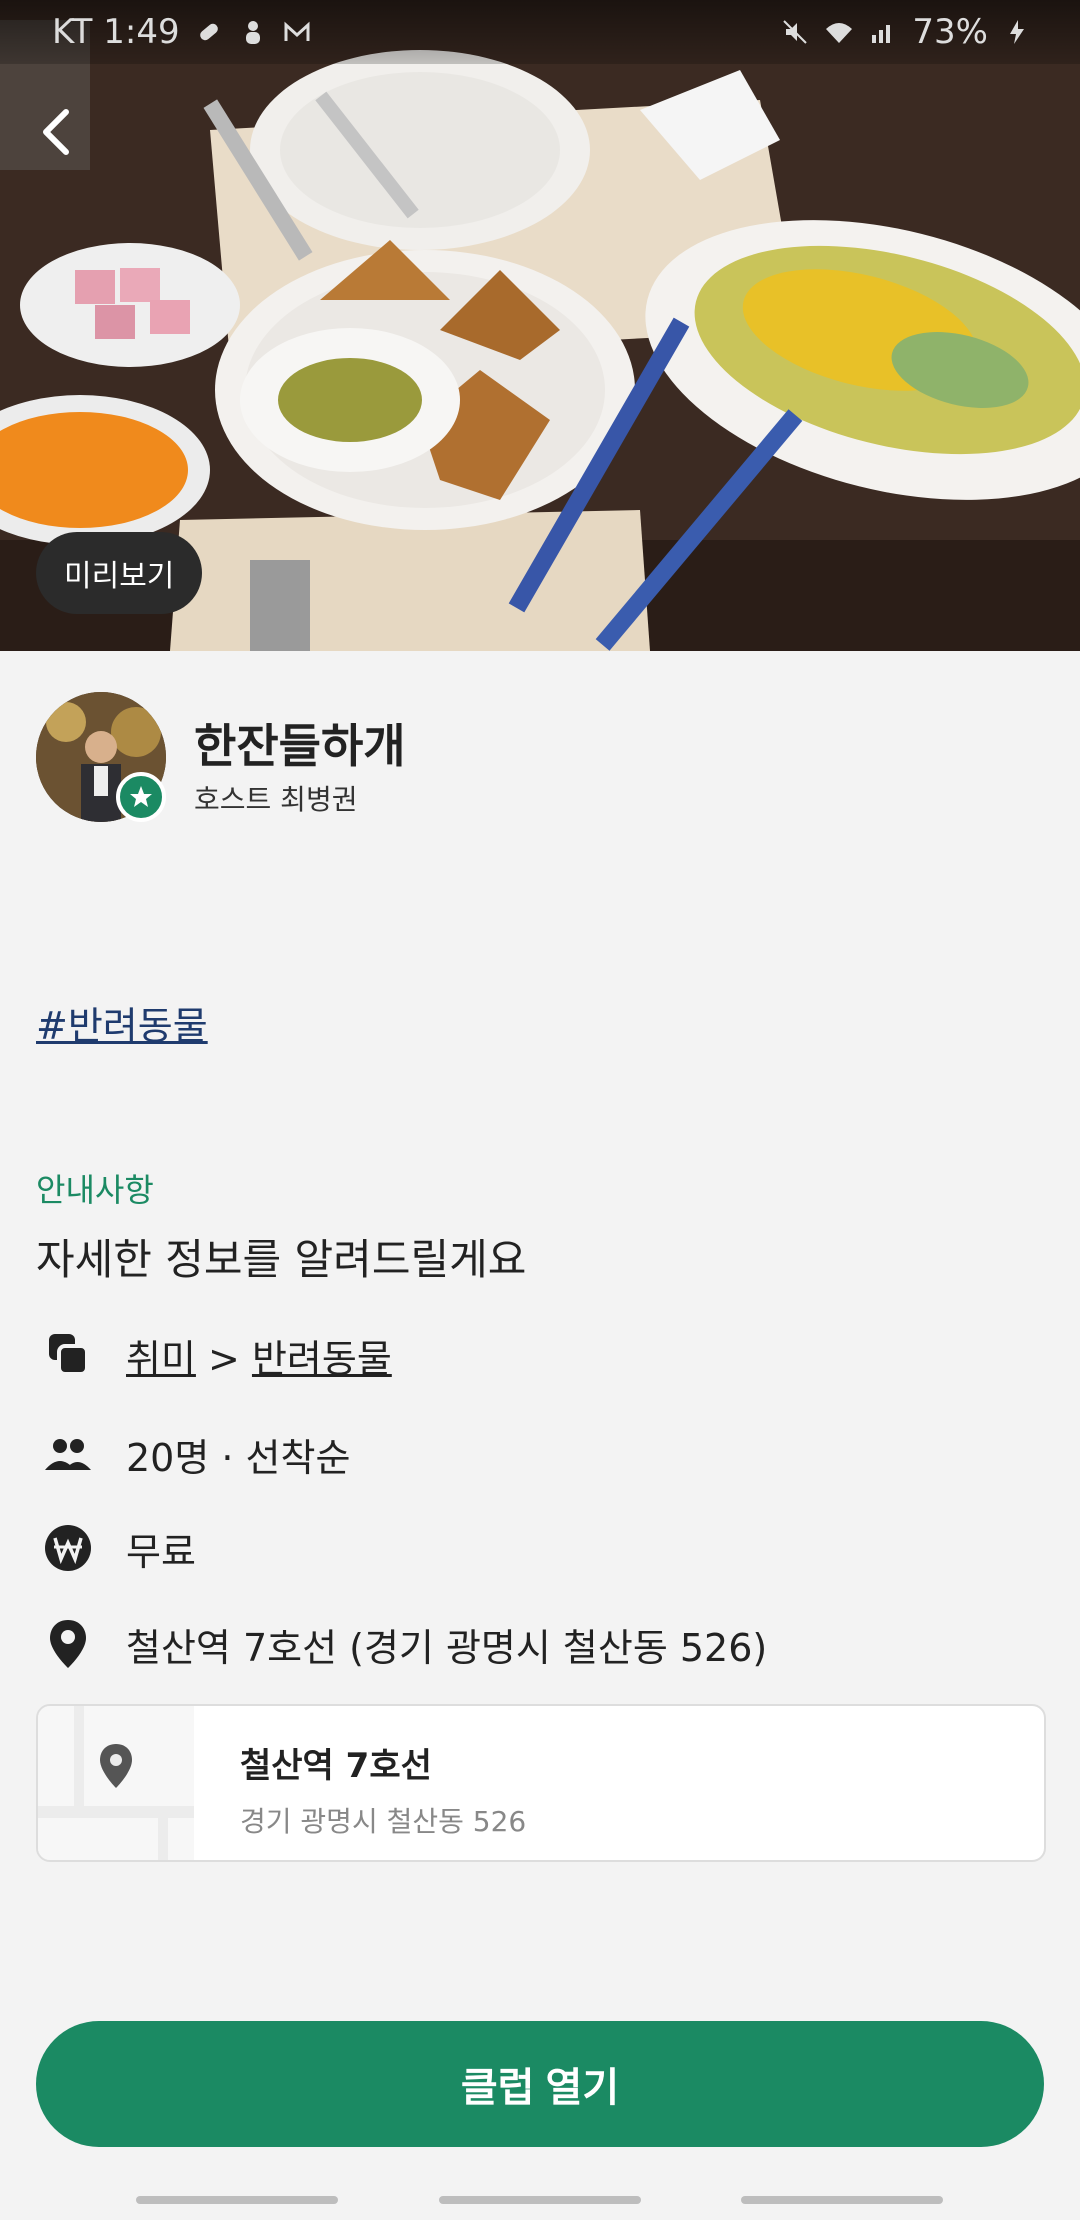  Describe the element at coordinates (447, 1647) in the screenshot. I see `location-text: 철산역 7호선 (경기 광명시 철산동 526)` at that location.